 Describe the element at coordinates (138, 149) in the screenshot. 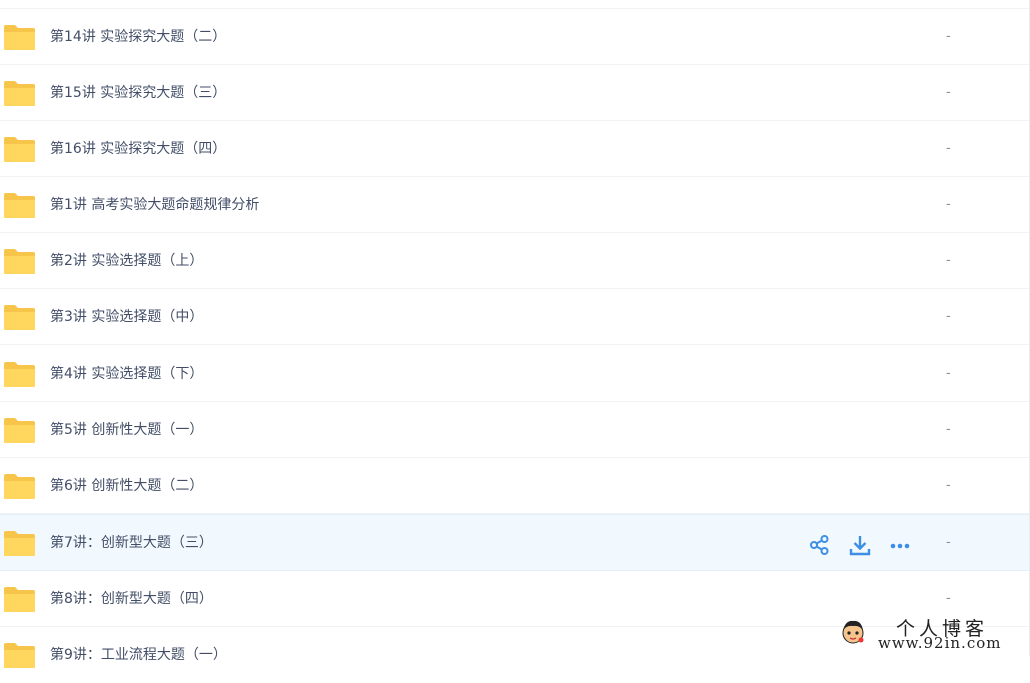

I see `file-name: 第16讲 实验探究大题（四）` at that location.